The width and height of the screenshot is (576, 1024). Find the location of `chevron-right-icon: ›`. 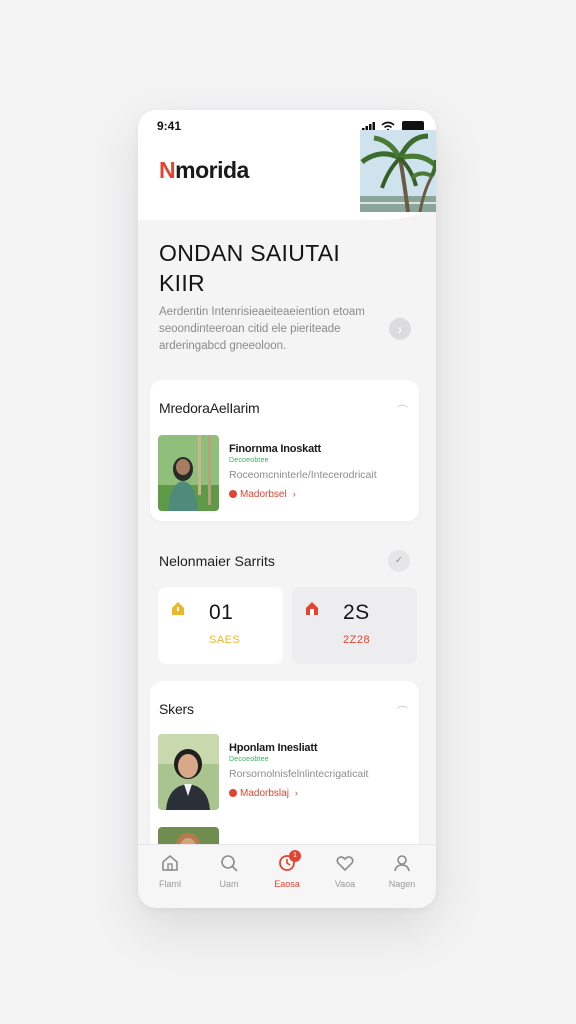

chevron-right-icon: › is located at coordinates (400, 329).